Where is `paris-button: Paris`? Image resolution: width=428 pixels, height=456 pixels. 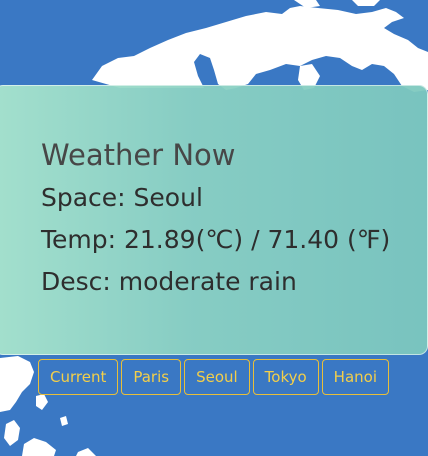
paris-button: Paris is located at coordinates (151, 377).